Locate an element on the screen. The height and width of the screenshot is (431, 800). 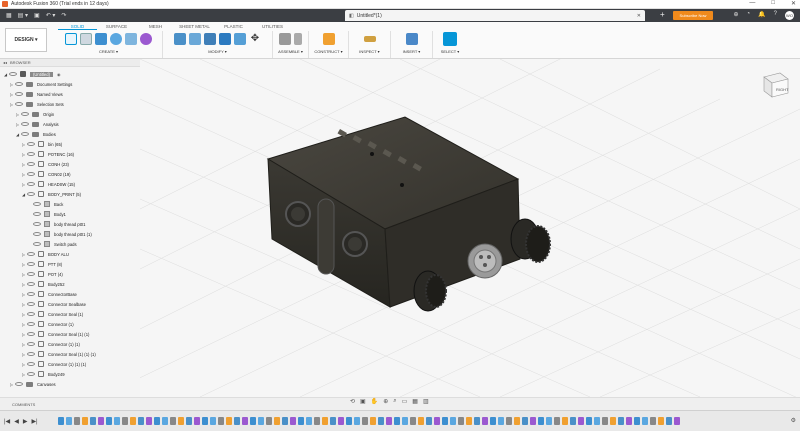
browser-item: ◢ BODY_PRINT (5) is located at coordinates (51, 194).